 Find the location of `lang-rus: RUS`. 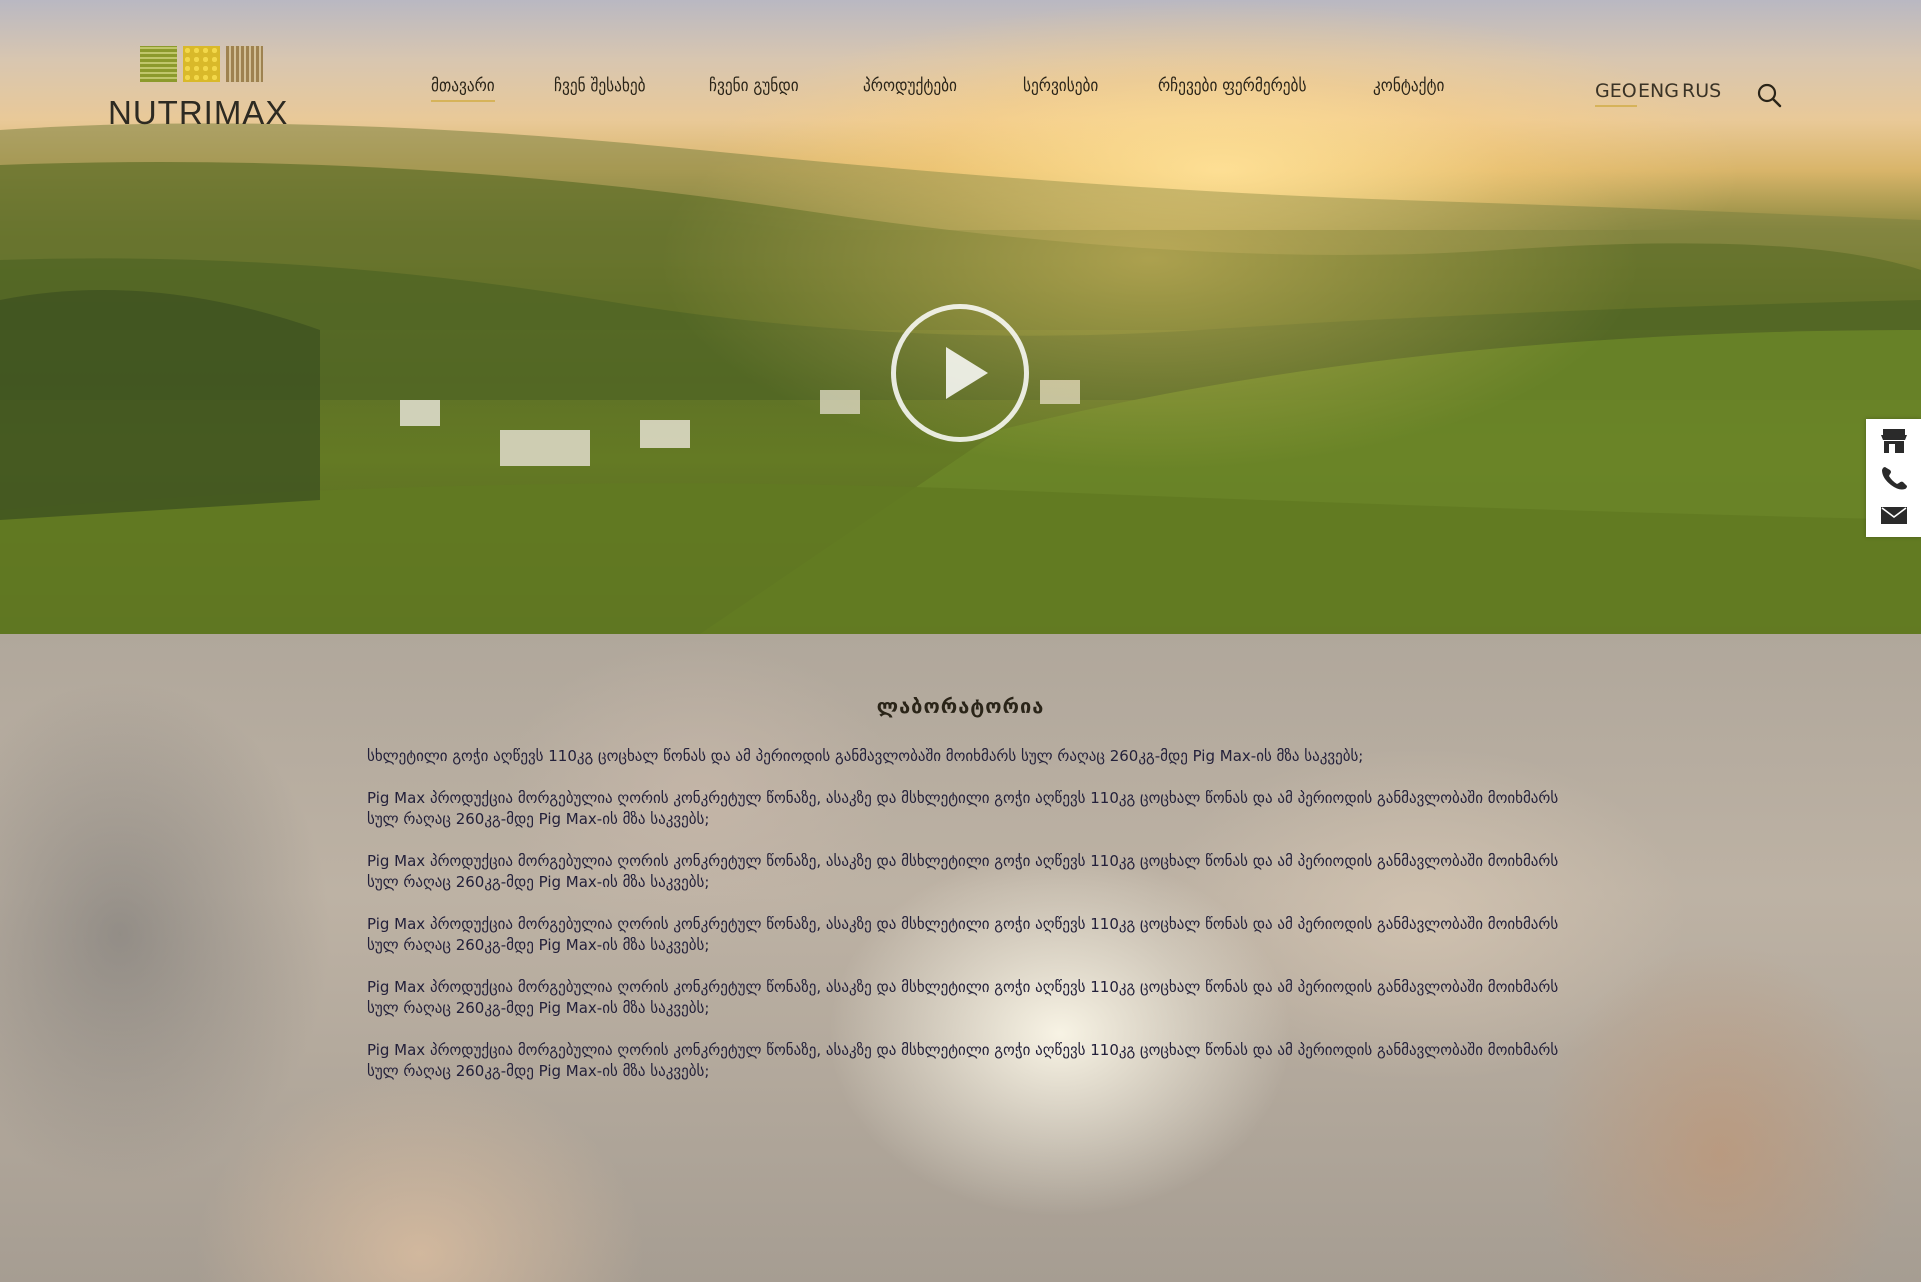

lang-rus: RUS is located at coordinates (1701, 92).